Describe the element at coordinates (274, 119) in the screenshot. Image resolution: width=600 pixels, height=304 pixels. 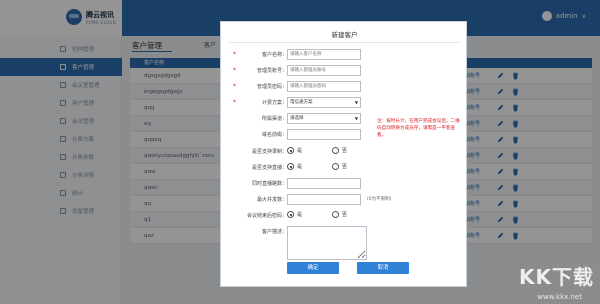
I see `field-label: 所属渠道：` at that location.